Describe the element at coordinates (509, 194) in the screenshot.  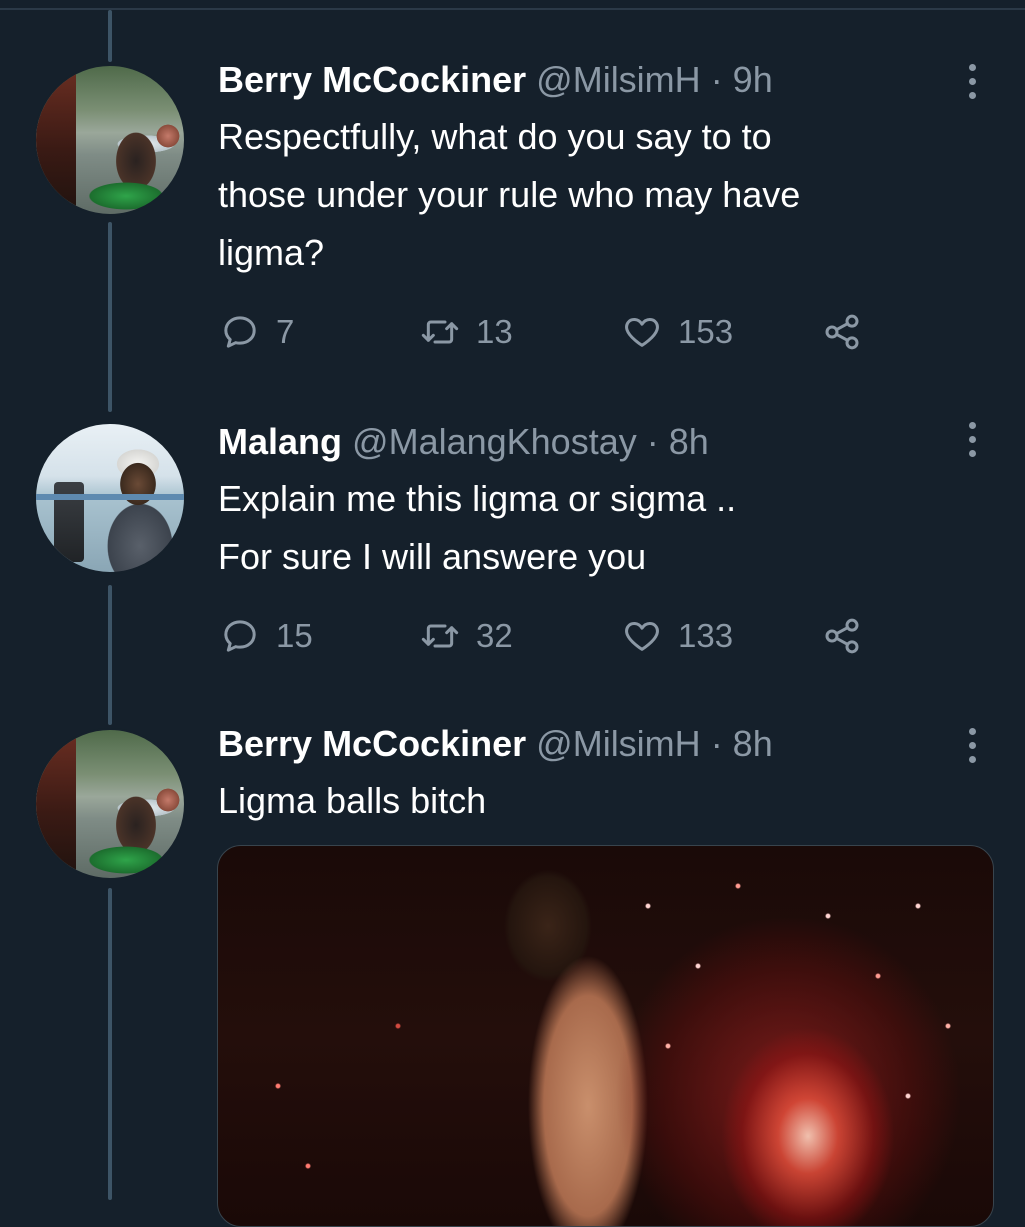
I see `tweet-text-line: those under your rule who may have` at that location.